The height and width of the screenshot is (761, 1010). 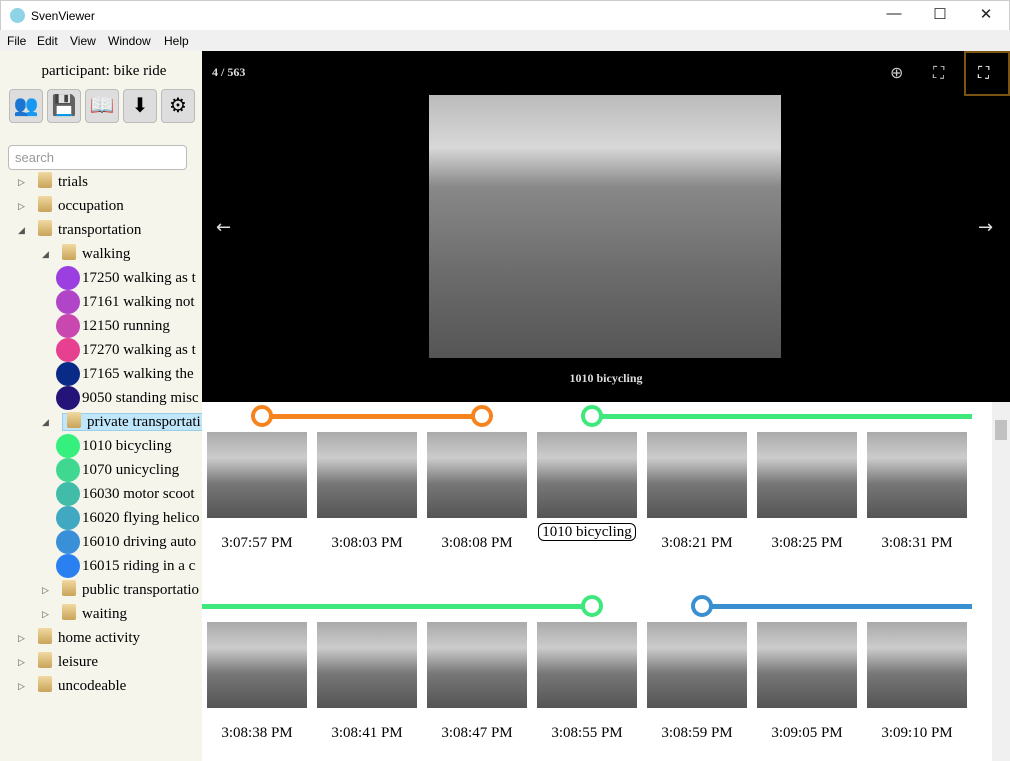 What do you see at coordinates (47, 41) in the screenshot?
I see `menu-edit: Edit` at bounding box center [47, 41].